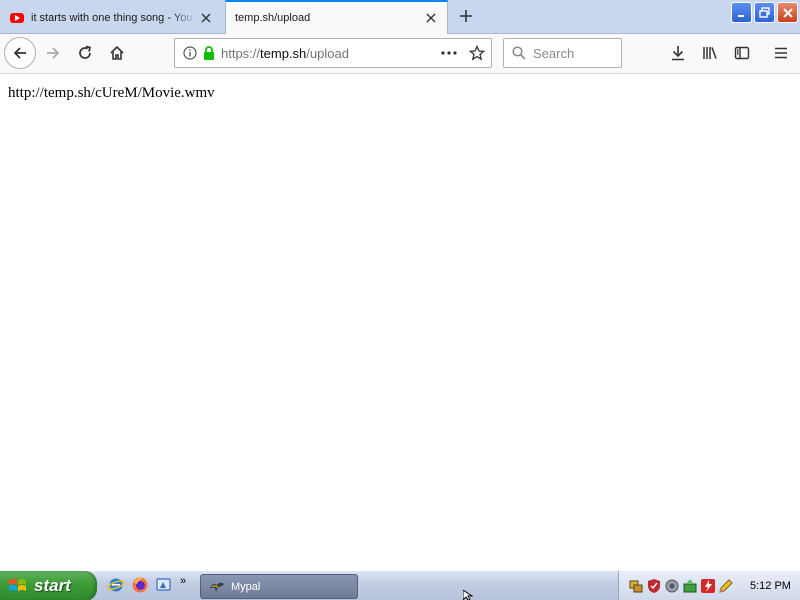 The width and height of the screenshot is (800, 600). What do you see at coordinates (17, 585) in the screenshot?
I see `windows-logo-icon` at bounding box center [17, 585].